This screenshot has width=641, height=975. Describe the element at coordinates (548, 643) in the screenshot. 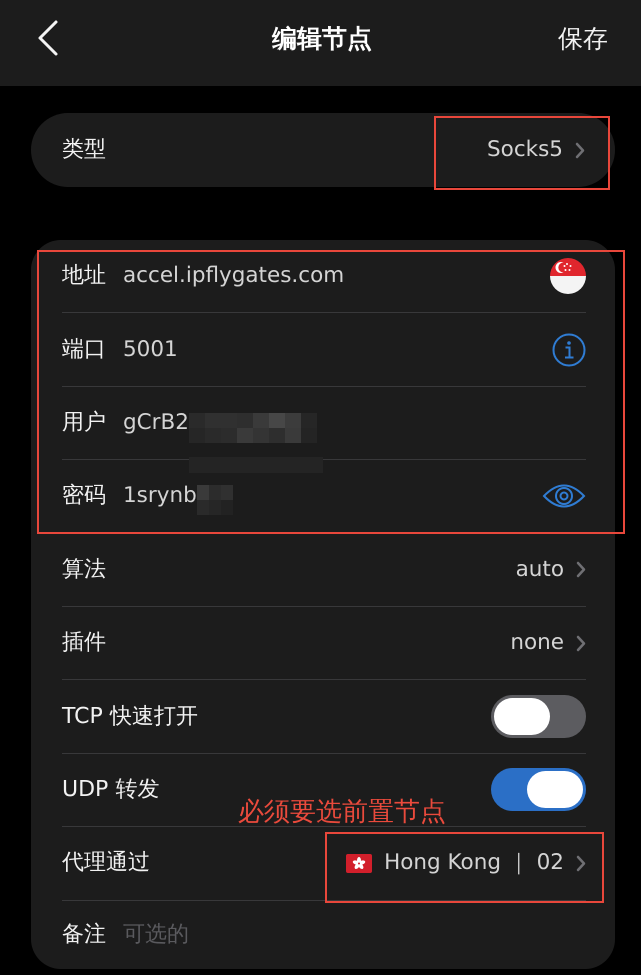

I see `option-picker: none` at that location.